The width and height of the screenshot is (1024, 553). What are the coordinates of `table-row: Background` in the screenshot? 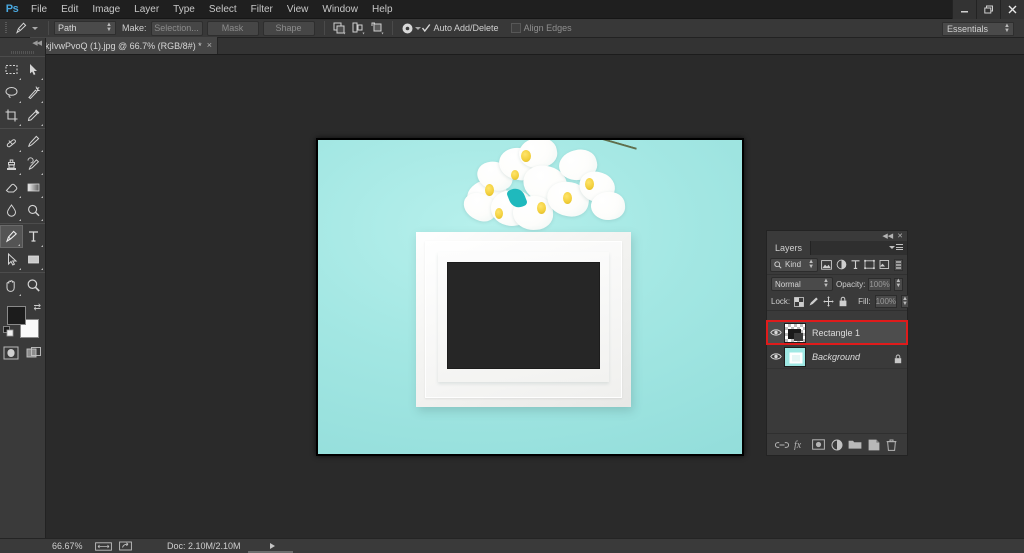 It's located at (837, 357).